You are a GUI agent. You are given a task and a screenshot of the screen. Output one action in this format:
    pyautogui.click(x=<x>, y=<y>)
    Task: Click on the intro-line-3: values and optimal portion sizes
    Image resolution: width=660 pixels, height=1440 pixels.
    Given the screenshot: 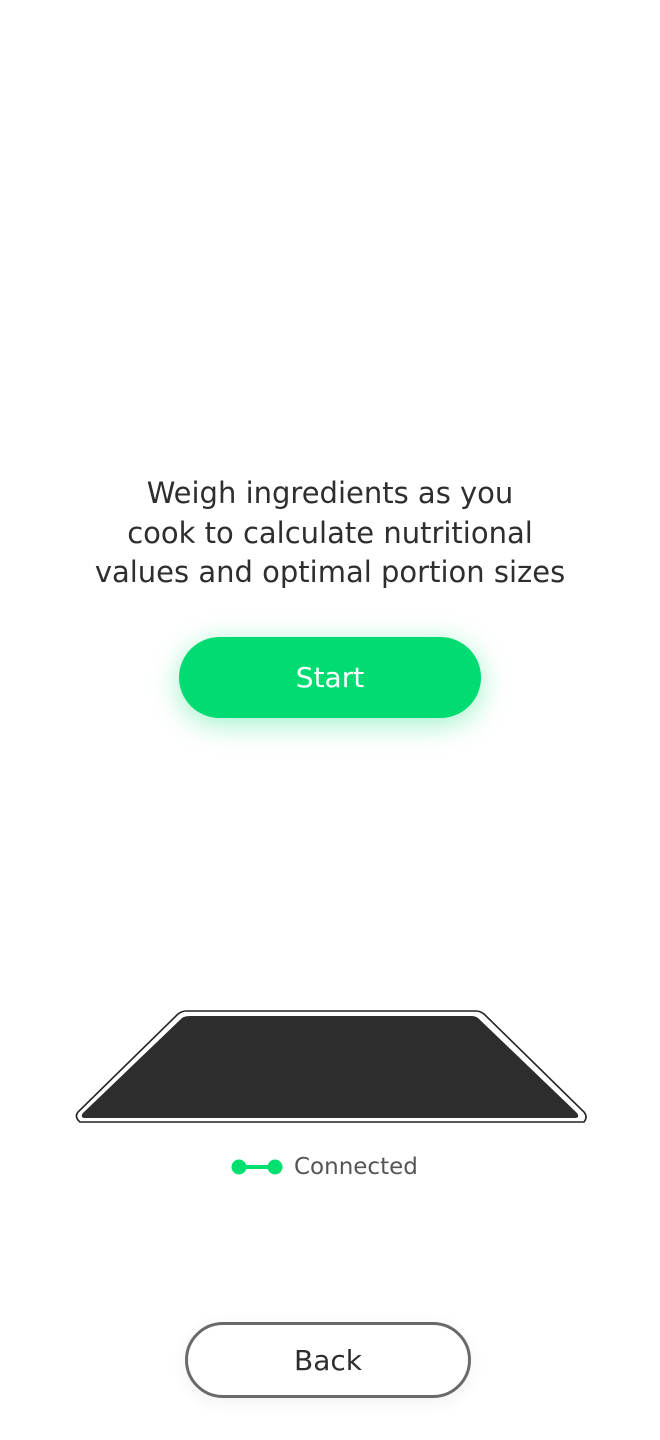 What is the action you would take?
    pyautogui.click(x=330, y=572)
    